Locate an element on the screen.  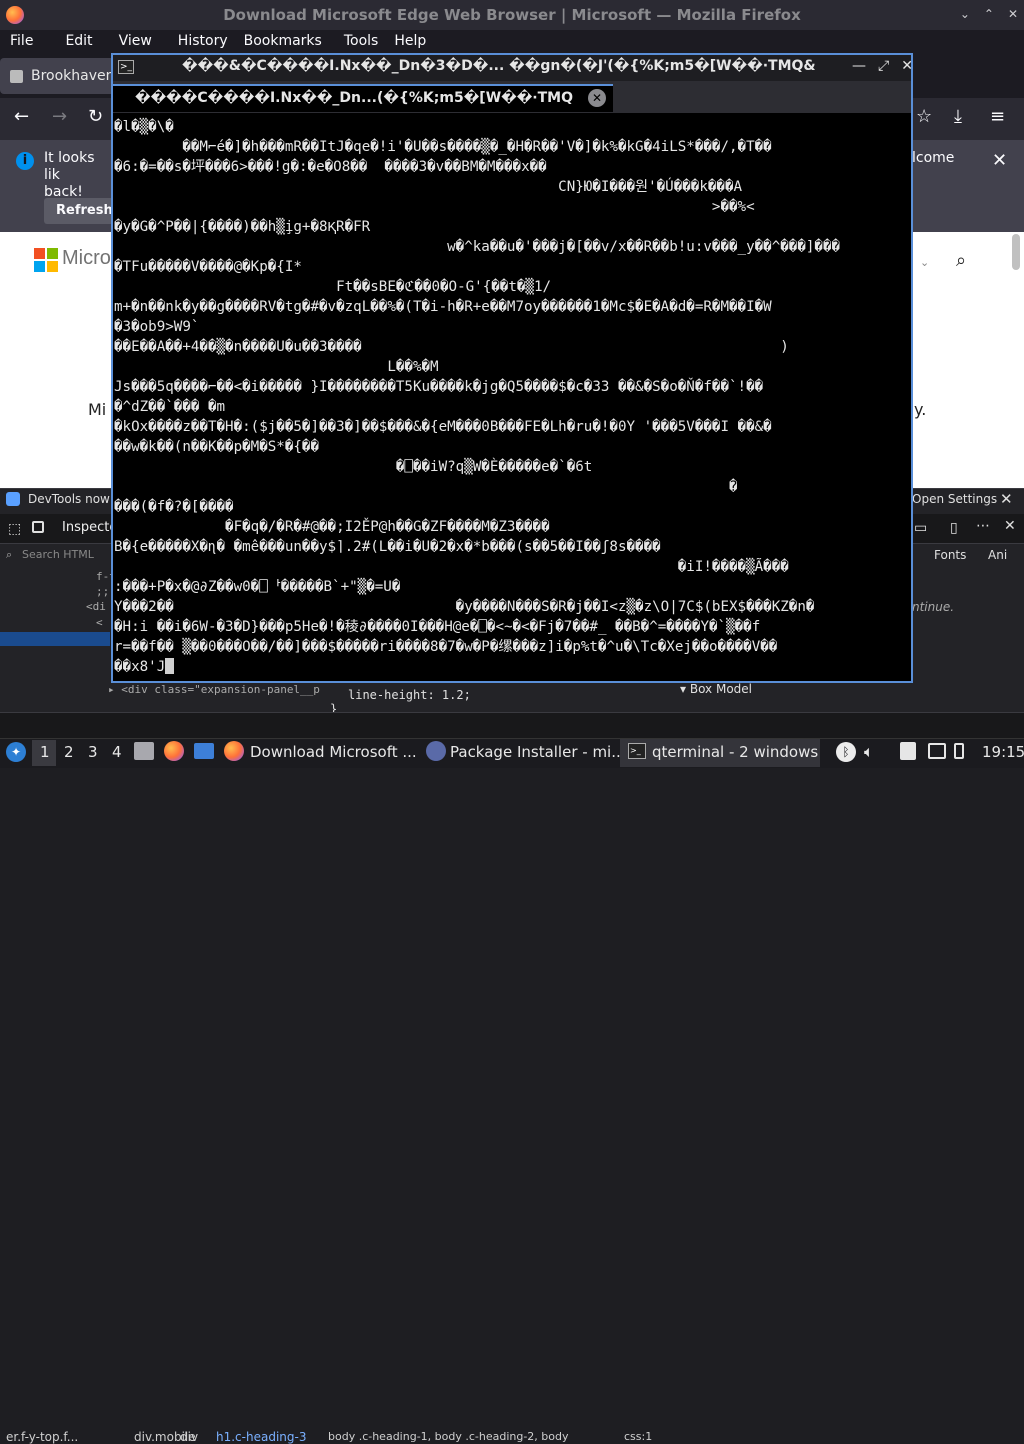
layout-icon: ▭ is located at coordinates (920, 528).